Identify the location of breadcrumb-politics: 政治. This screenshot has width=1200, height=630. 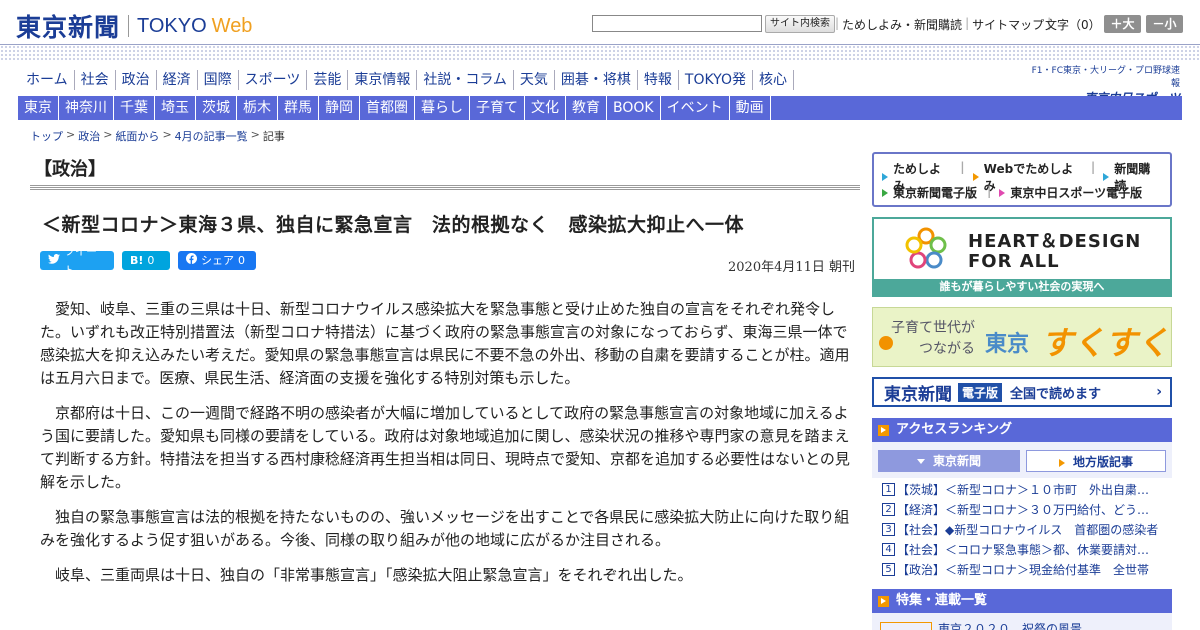
(89, 136).